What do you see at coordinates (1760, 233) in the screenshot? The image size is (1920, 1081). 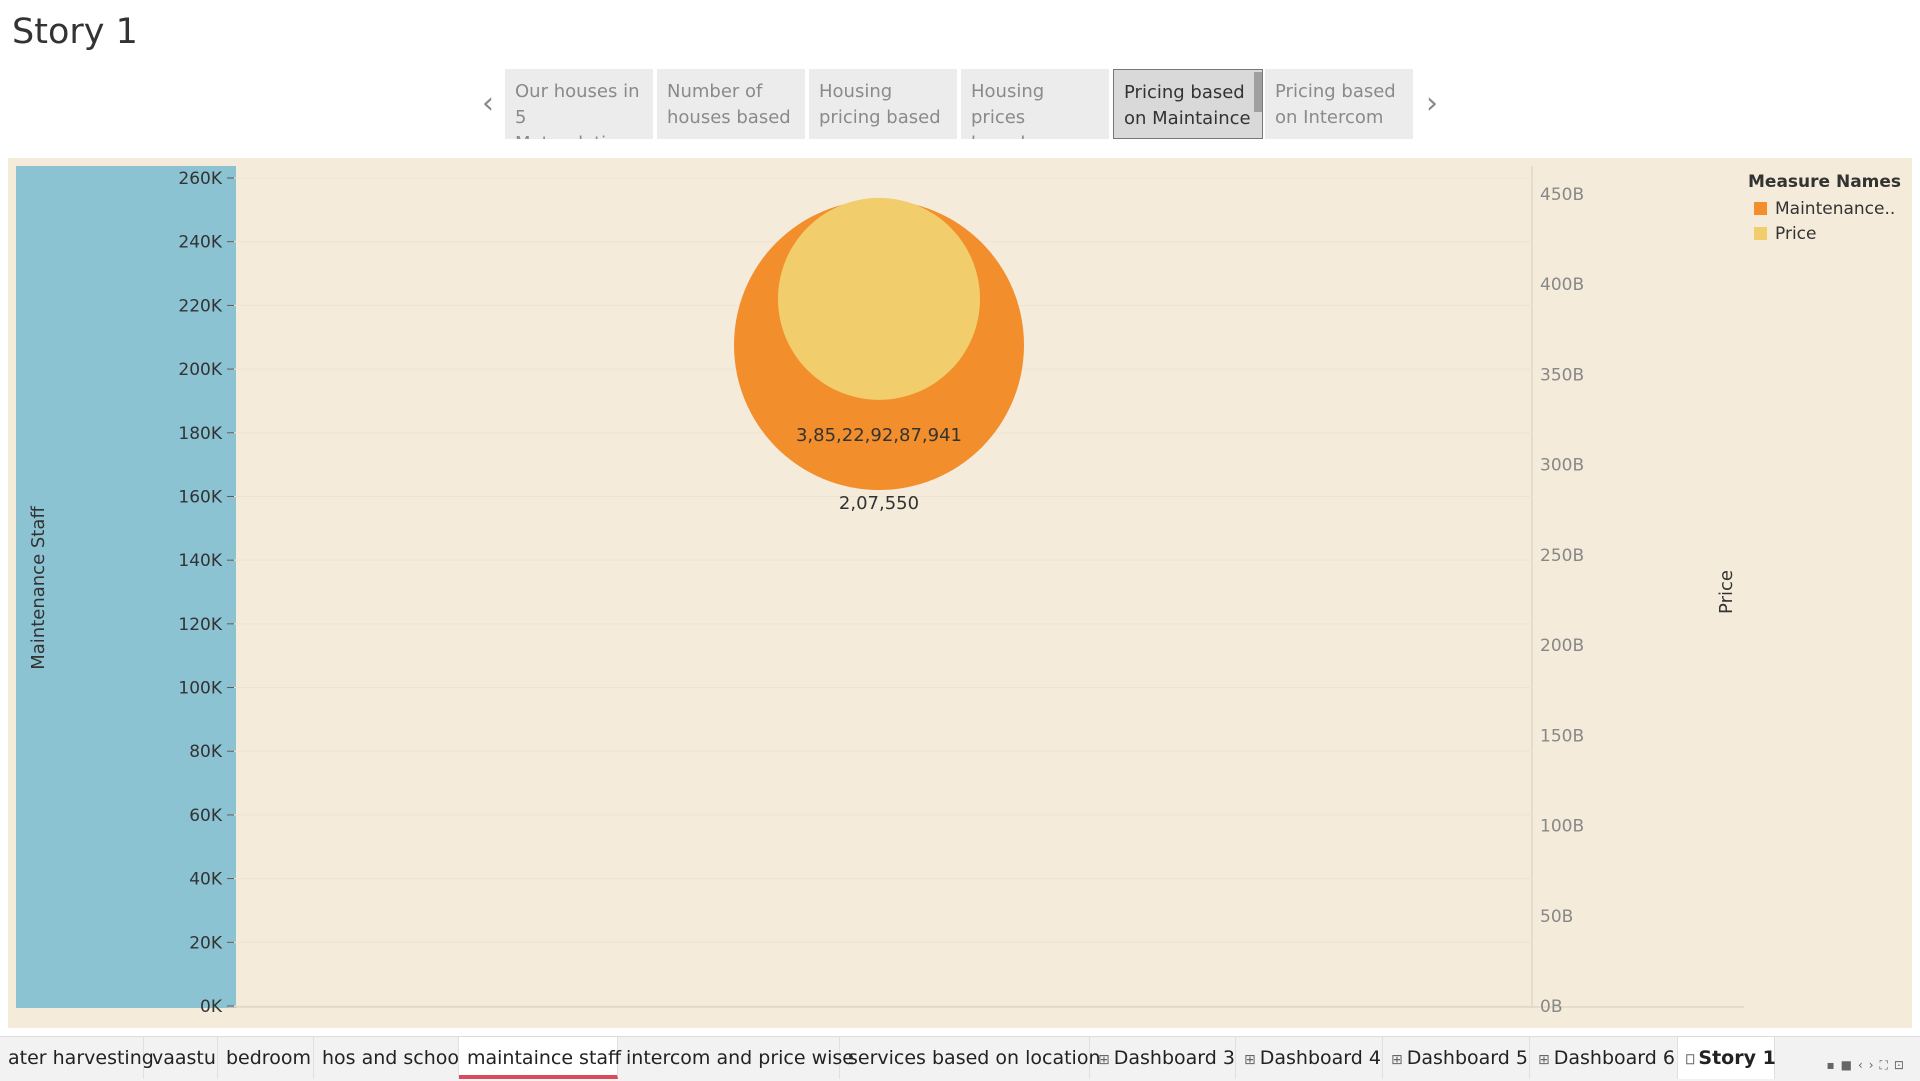 I see `legend-swatch-price` at bounding box center [1760, 233].